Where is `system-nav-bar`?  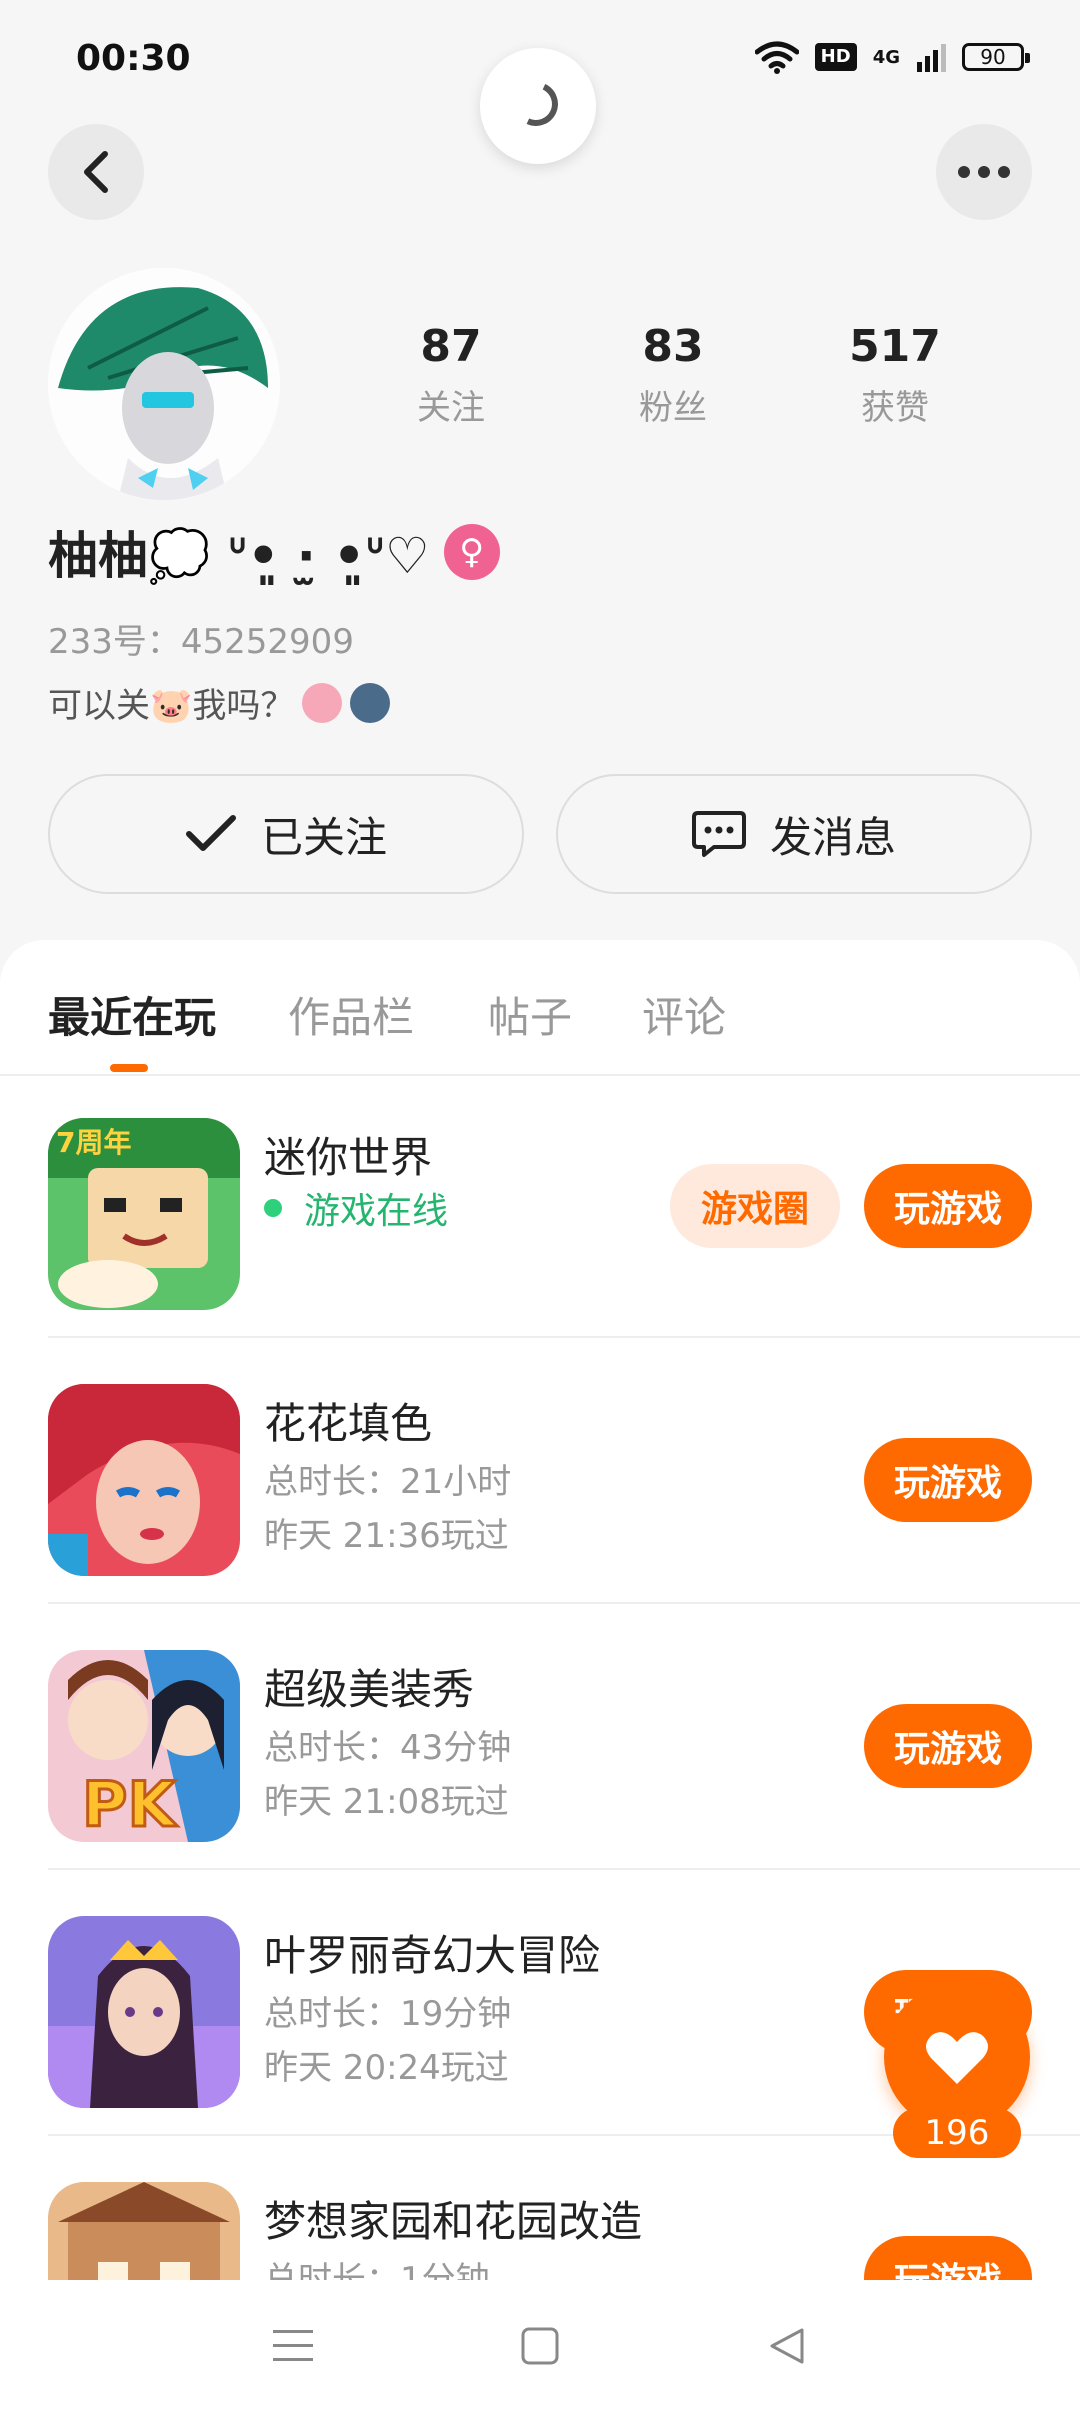 system-nav-bar is located at coordinates (540, 2346).